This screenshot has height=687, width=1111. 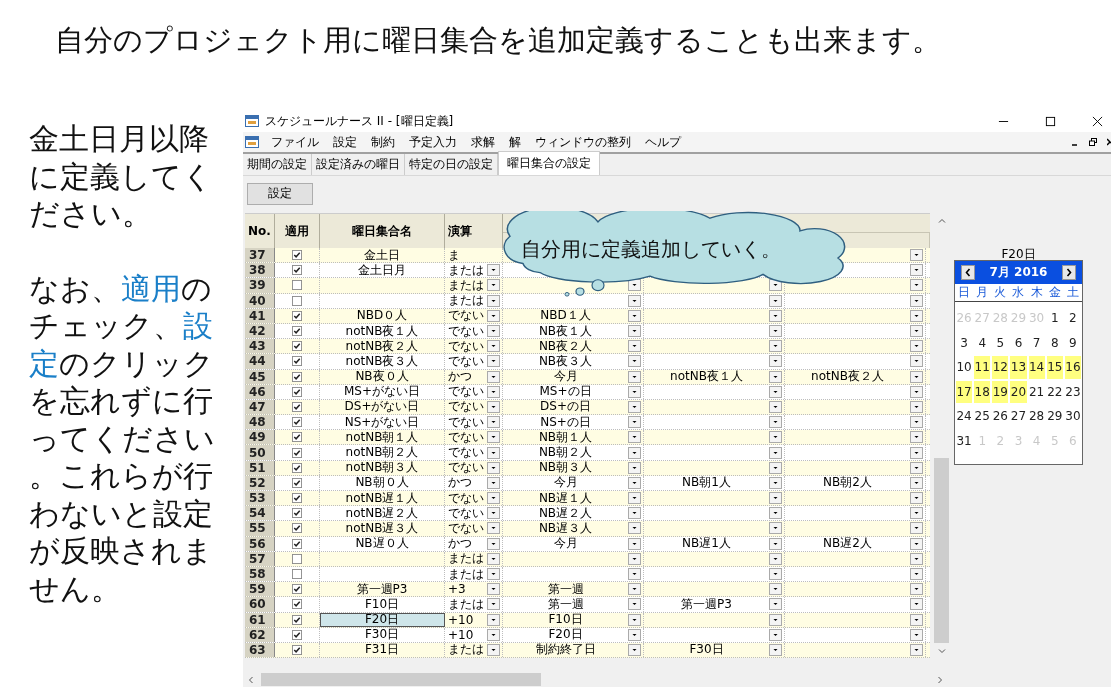 I want to click on menu-item: ウィンドウの整列, so click(x=583, y=142).